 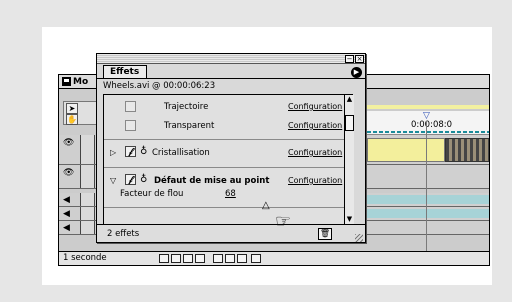 I want to click on track-options-icon, so click(x=164, y=258).